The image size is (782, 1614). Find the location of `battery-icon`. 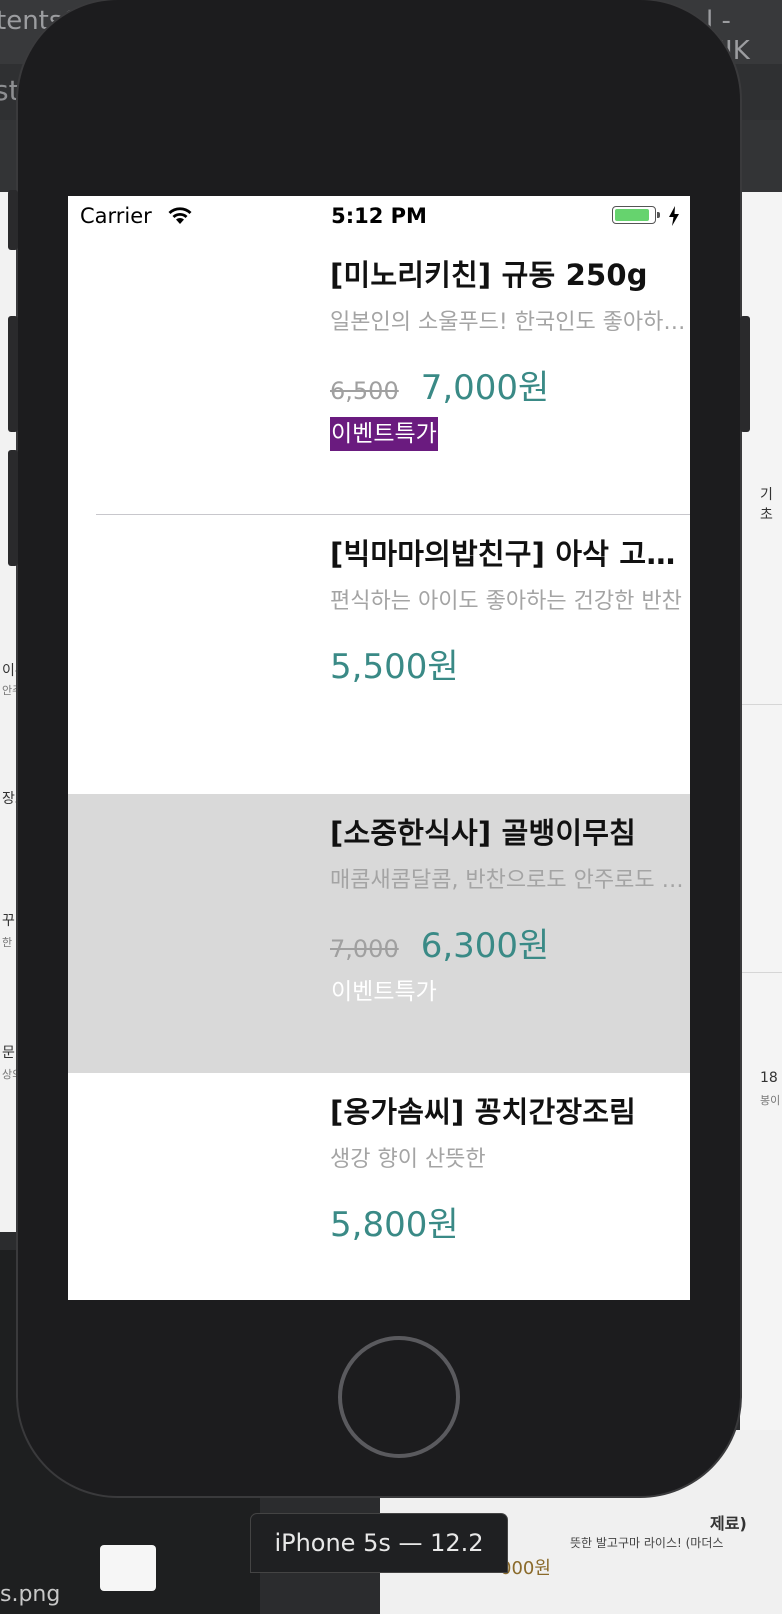

battery-icon is located at coordinates (636, 215).